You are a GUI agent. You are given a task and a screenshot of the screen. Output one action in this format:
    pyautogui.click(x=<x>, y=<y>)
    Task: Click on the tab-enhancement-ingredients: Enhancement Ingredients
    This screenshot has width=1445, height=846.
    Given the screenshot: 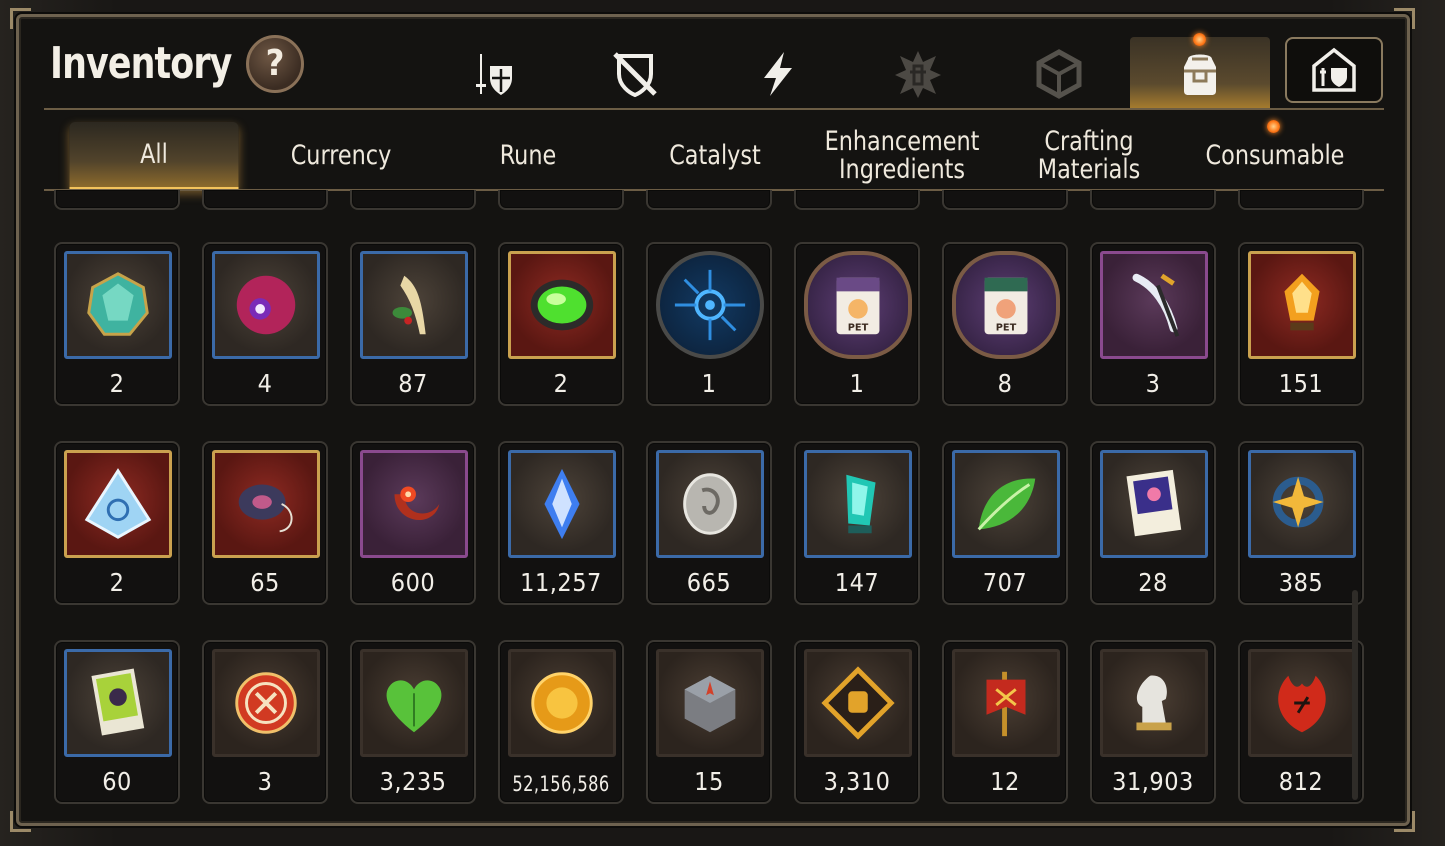 What is the action you would take?
    pyautogui.click(x=901, y=156)
    